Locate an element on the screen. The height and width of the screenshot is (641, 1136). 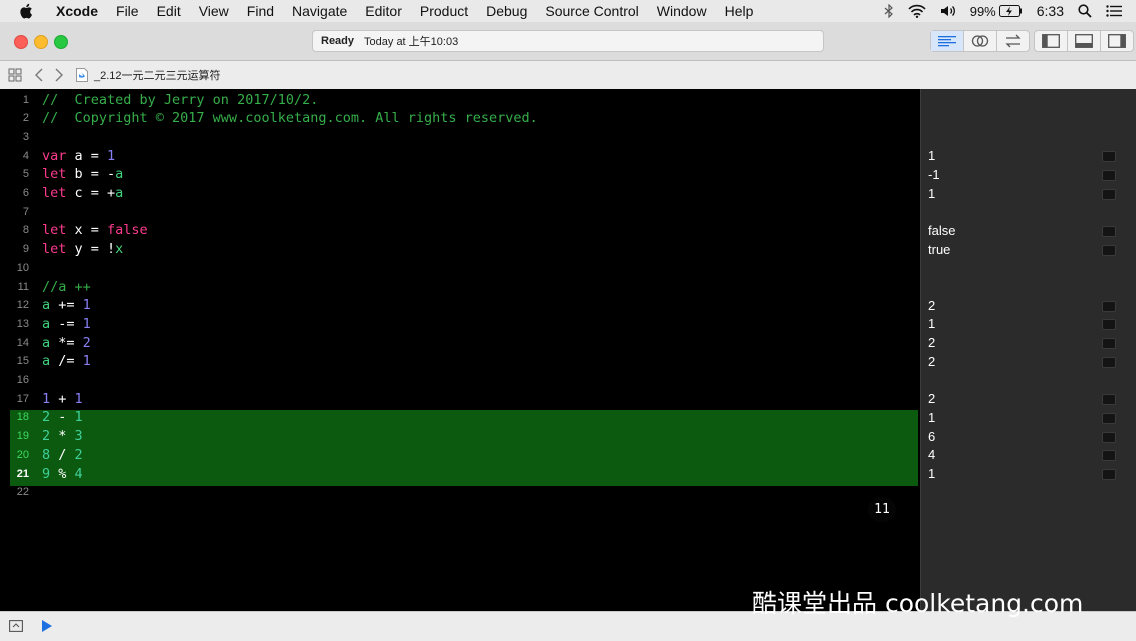
menu-file: File is located at coordinates (127, 11).